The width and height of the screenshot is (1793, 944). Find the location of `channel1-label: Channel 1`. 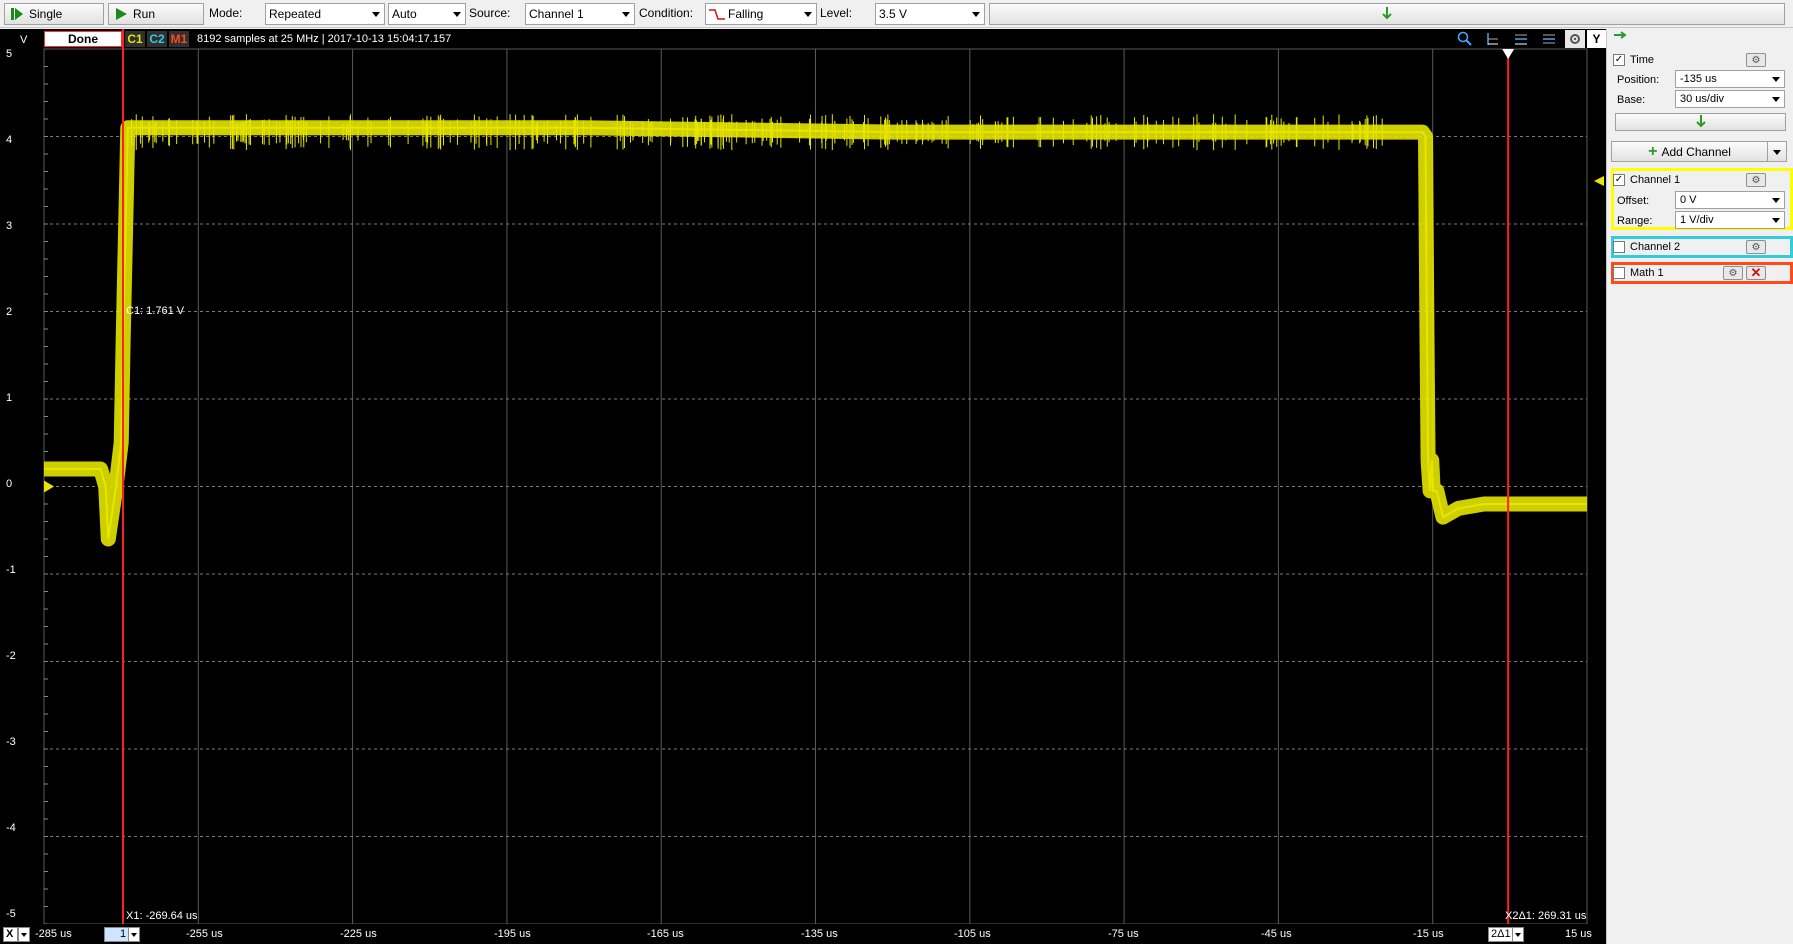

channel1-label: Channel 1 is located at coordinates (1655, 180).